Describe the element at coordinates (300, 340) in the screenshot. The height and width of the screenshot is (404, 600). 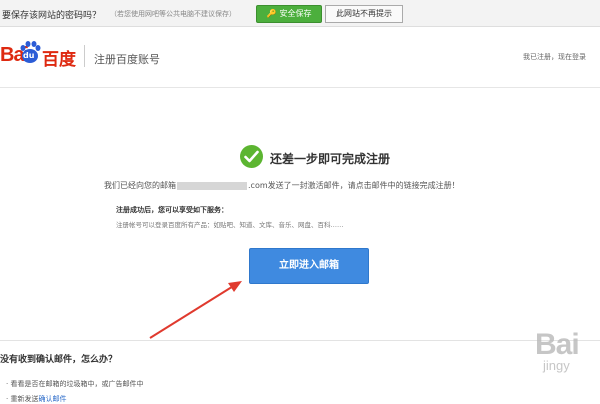
I see `faq-divider` at that location.